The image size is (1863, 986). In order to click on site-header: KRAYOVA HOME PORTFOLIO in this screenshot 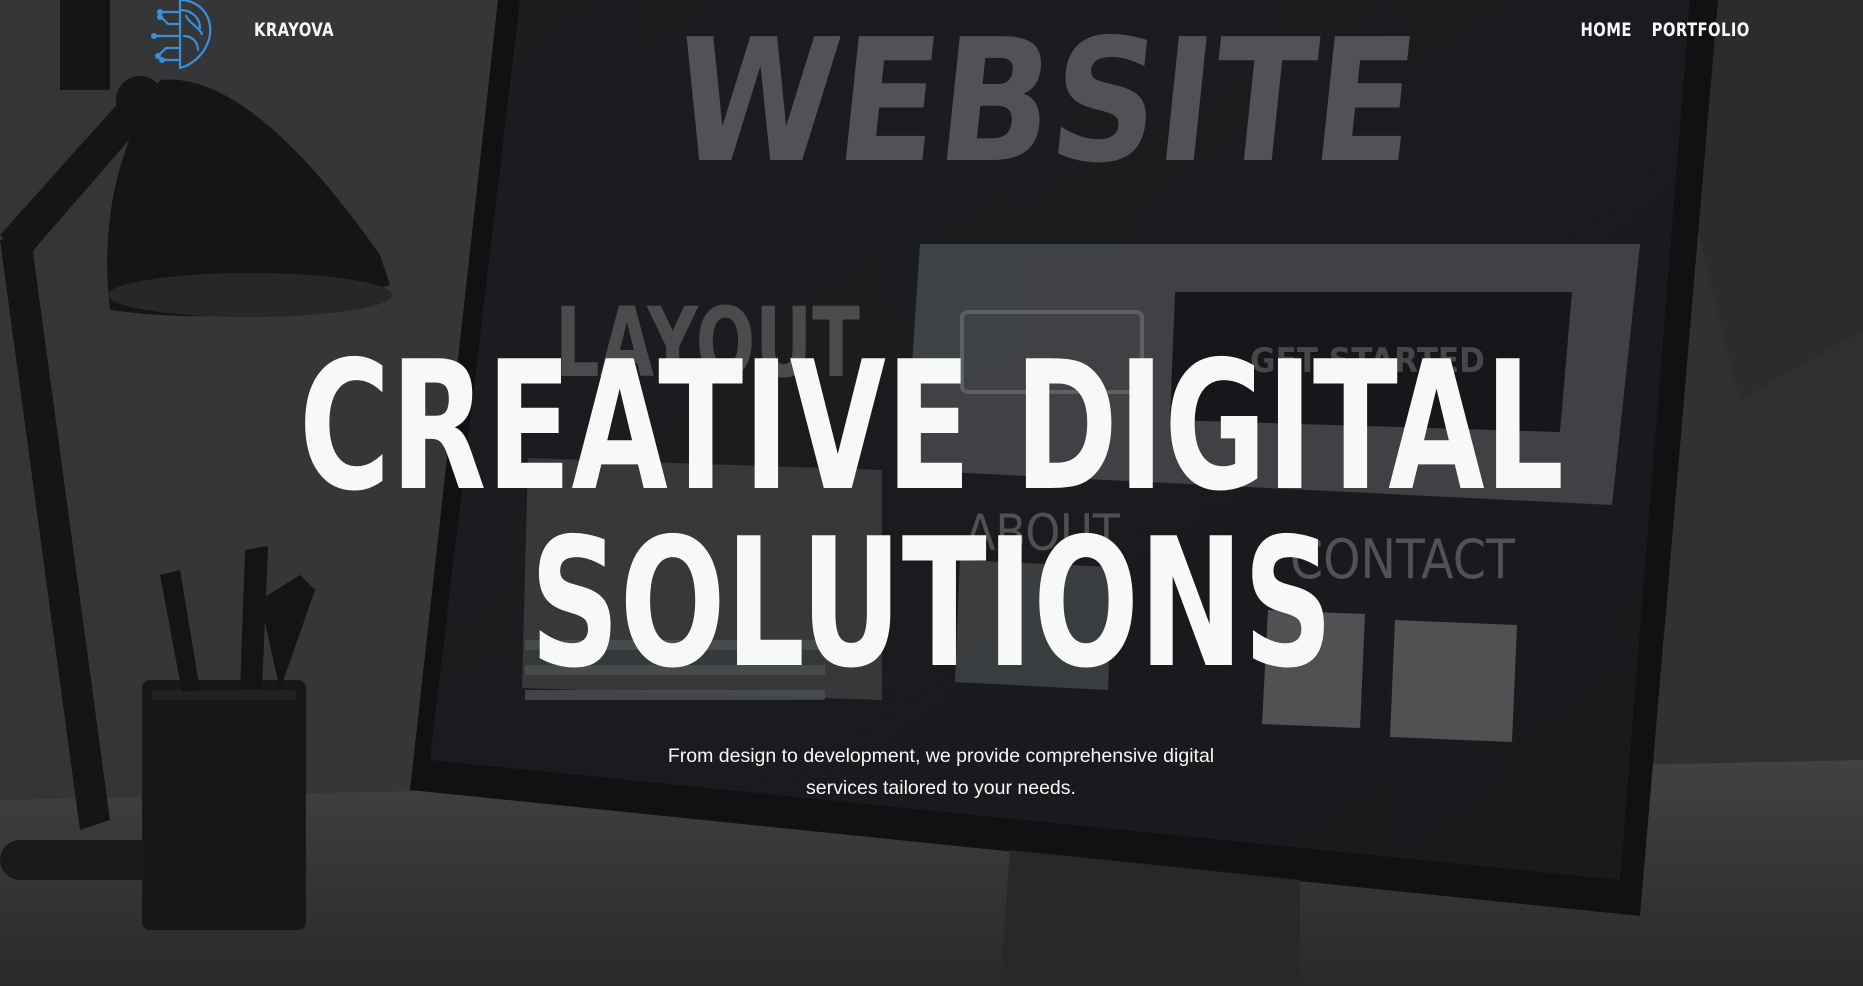, I will do `click(931, 35)`.